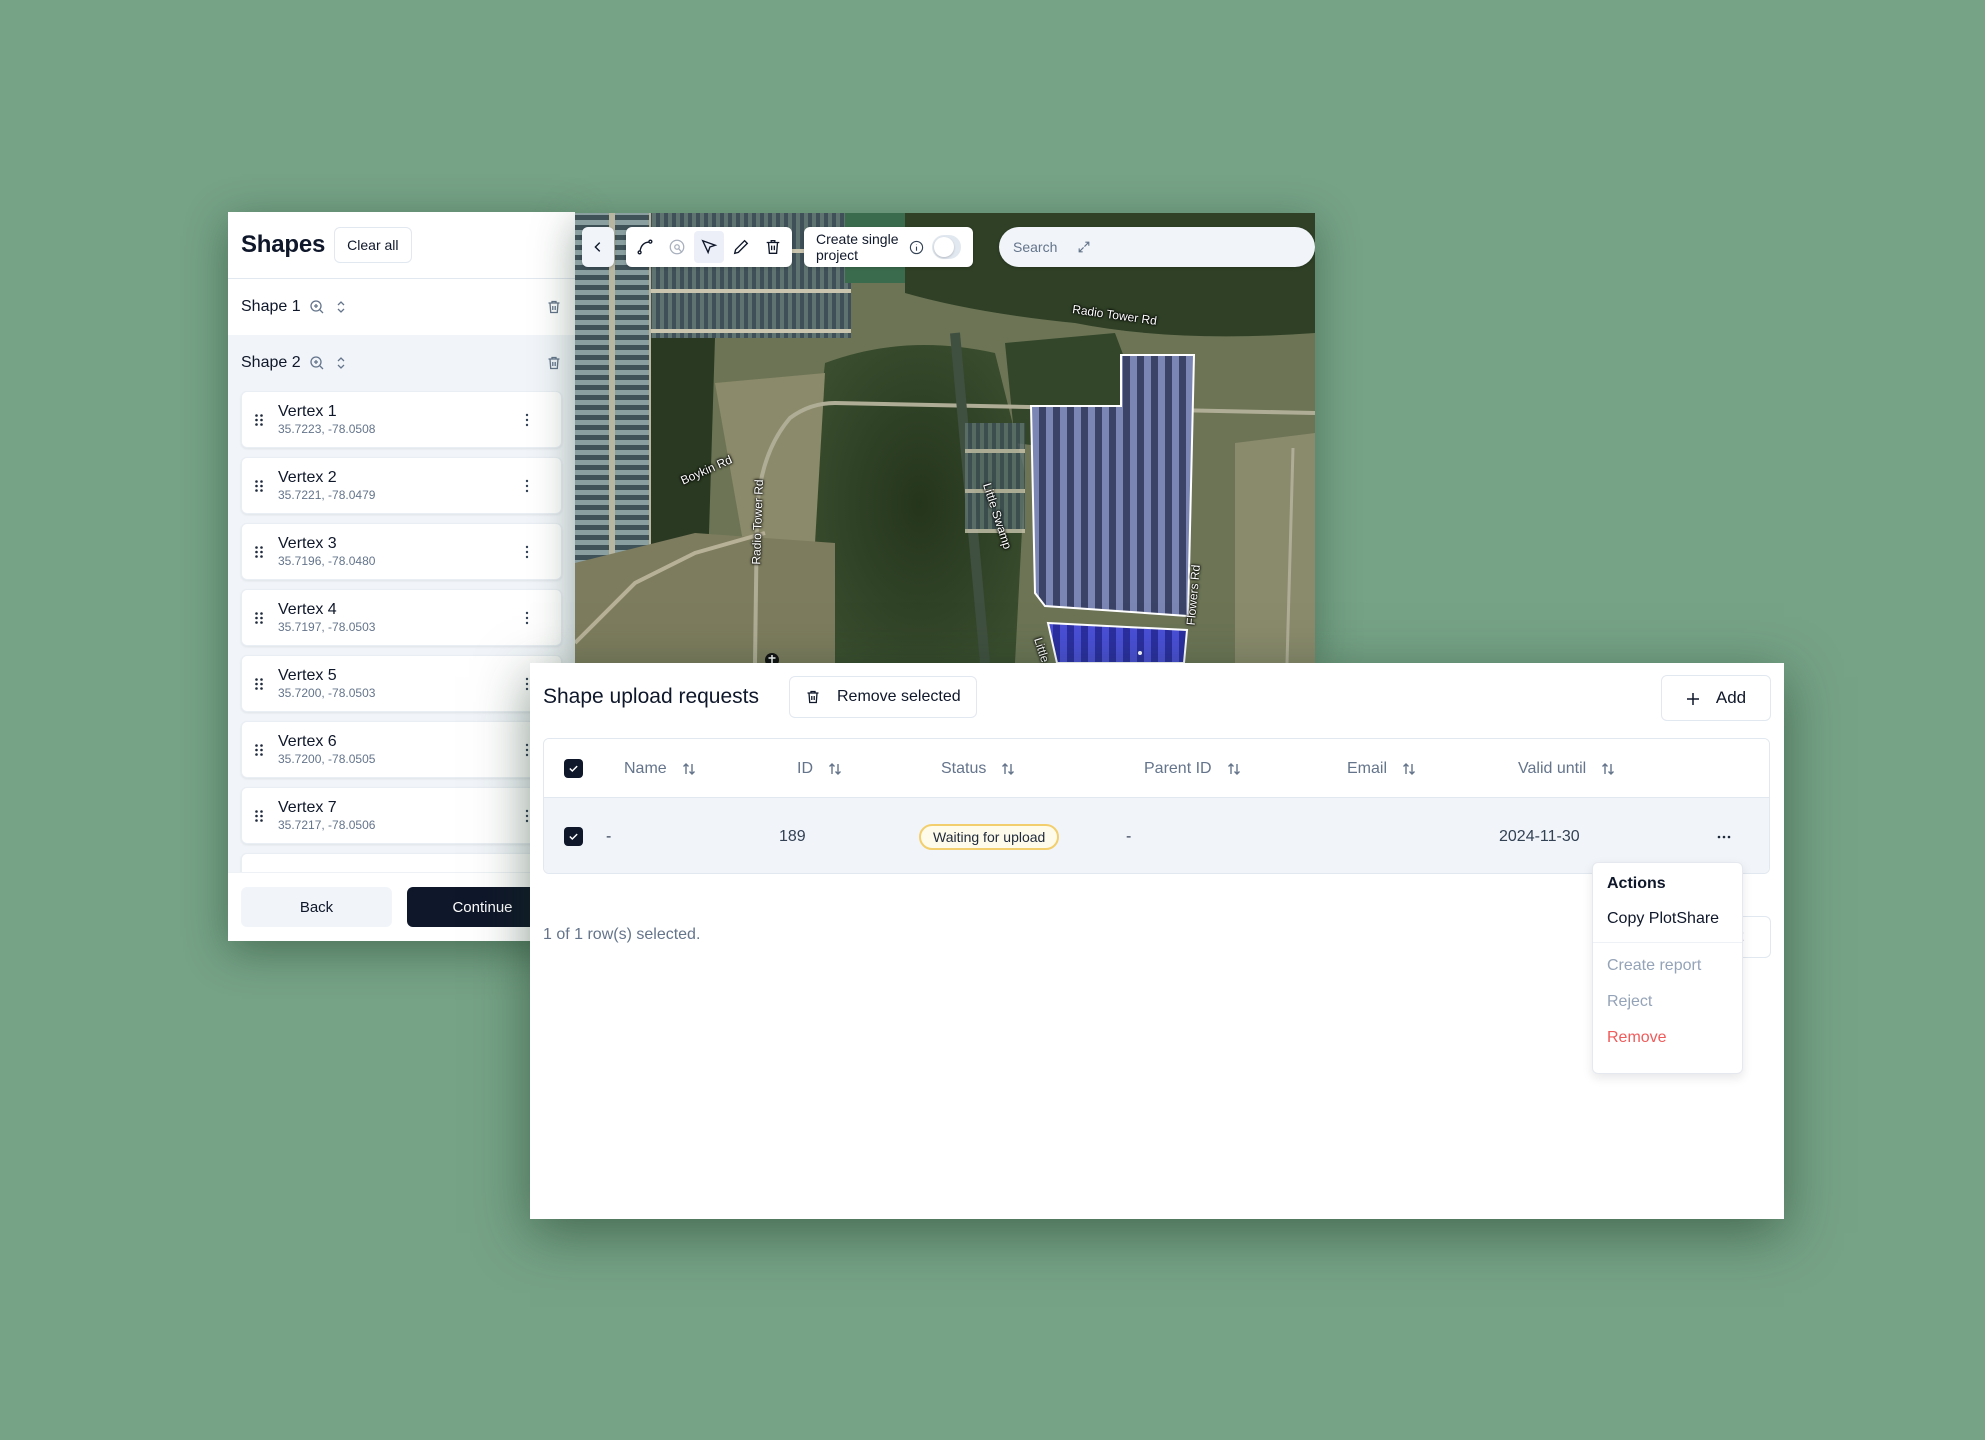 The image size is (1985, 1440). Describe the element at coordinates (401, 815) in the screenshot. I see `vertex-item: Vertex 7 35.7217, -78.0506` at that location.